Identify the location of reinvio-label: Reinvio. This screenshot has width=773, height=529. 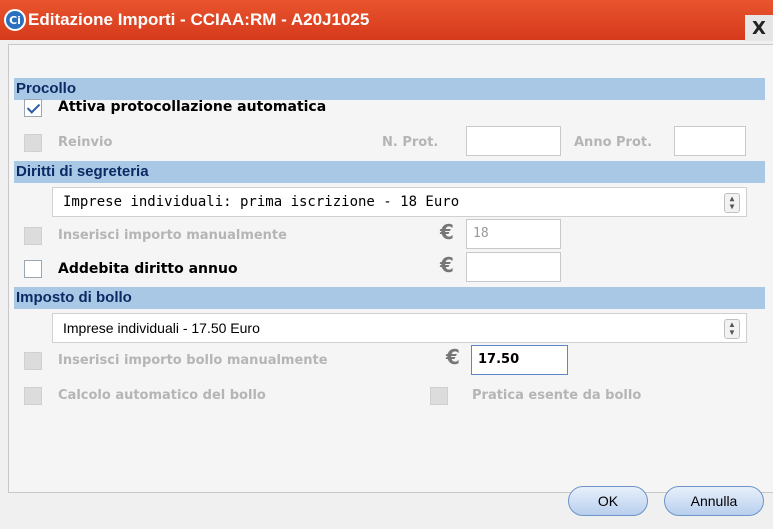
(85, 142).